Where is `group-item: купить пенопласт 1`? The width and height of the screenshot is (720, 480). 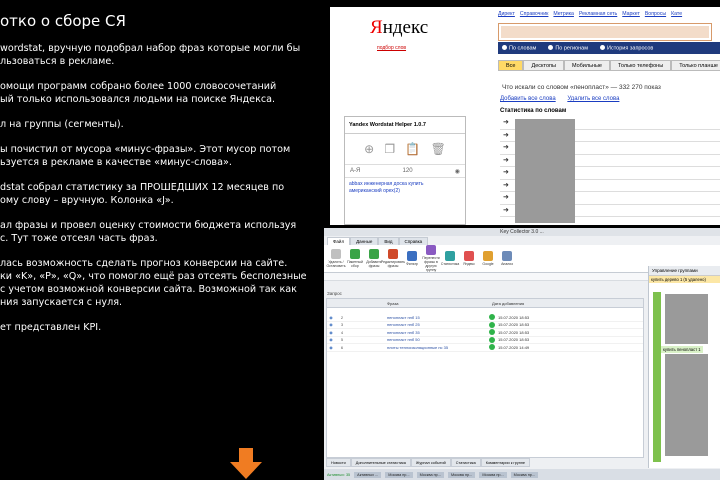 group-item: купить пенопласт 1 is located at coordinates (682, 349).